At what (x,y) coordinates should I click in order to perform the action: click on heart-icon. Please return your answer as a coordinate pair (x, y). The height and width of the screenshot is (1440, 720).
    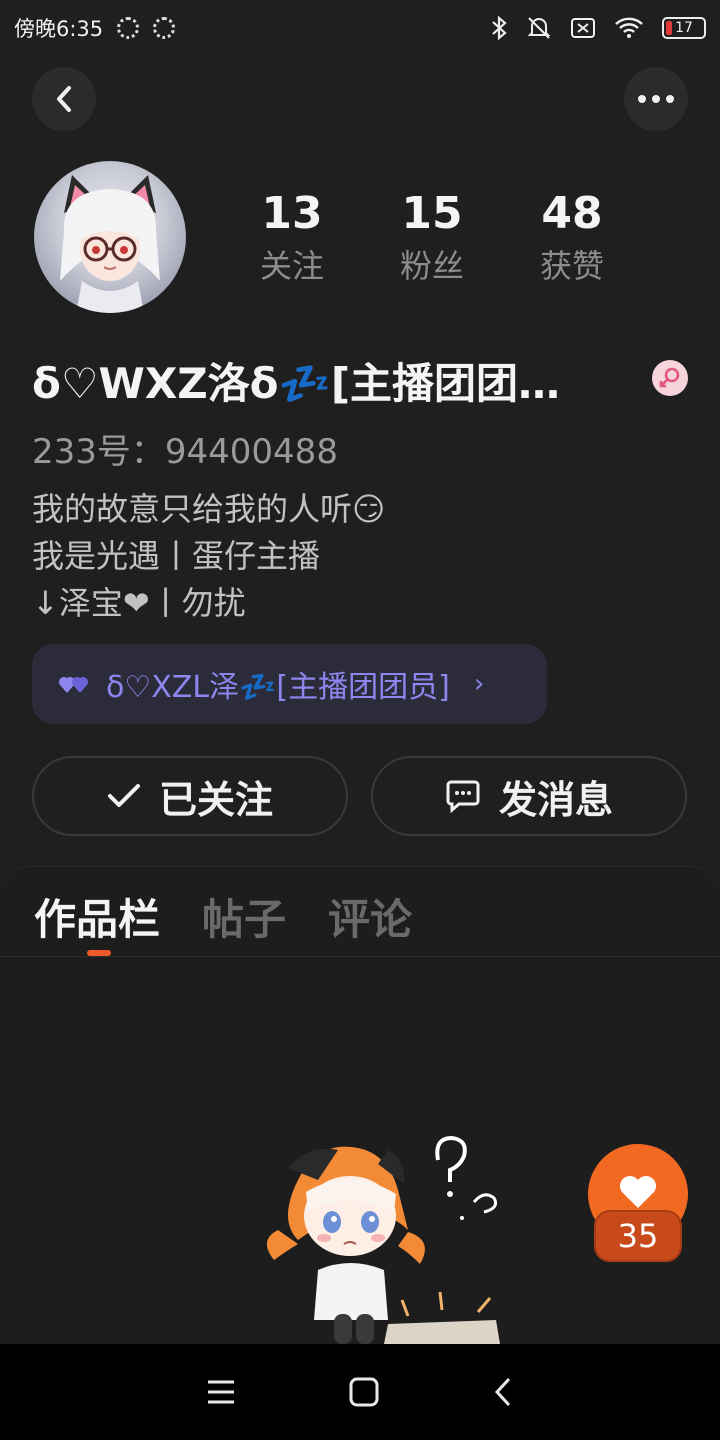
    Looking at the image, I should click on (638, 1192).